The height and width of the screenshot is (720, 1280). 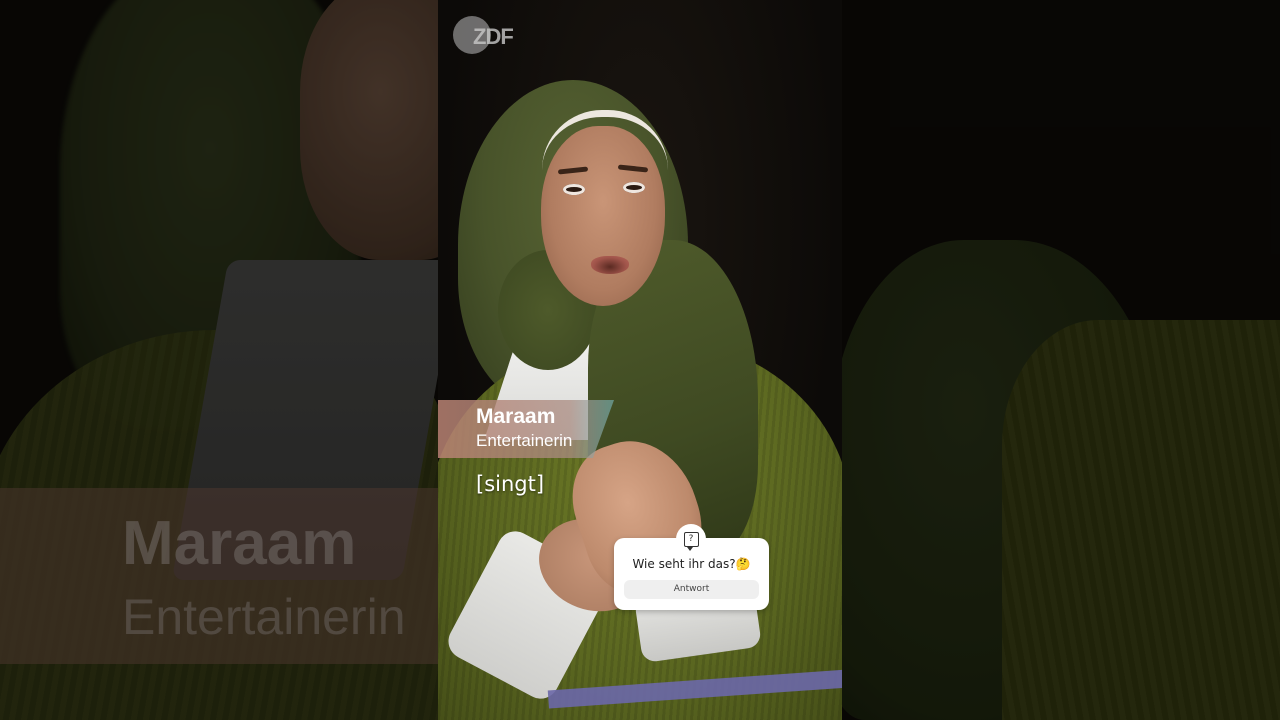 I want to click on question-bubble-icon: ?, so click(x=691, y=541).